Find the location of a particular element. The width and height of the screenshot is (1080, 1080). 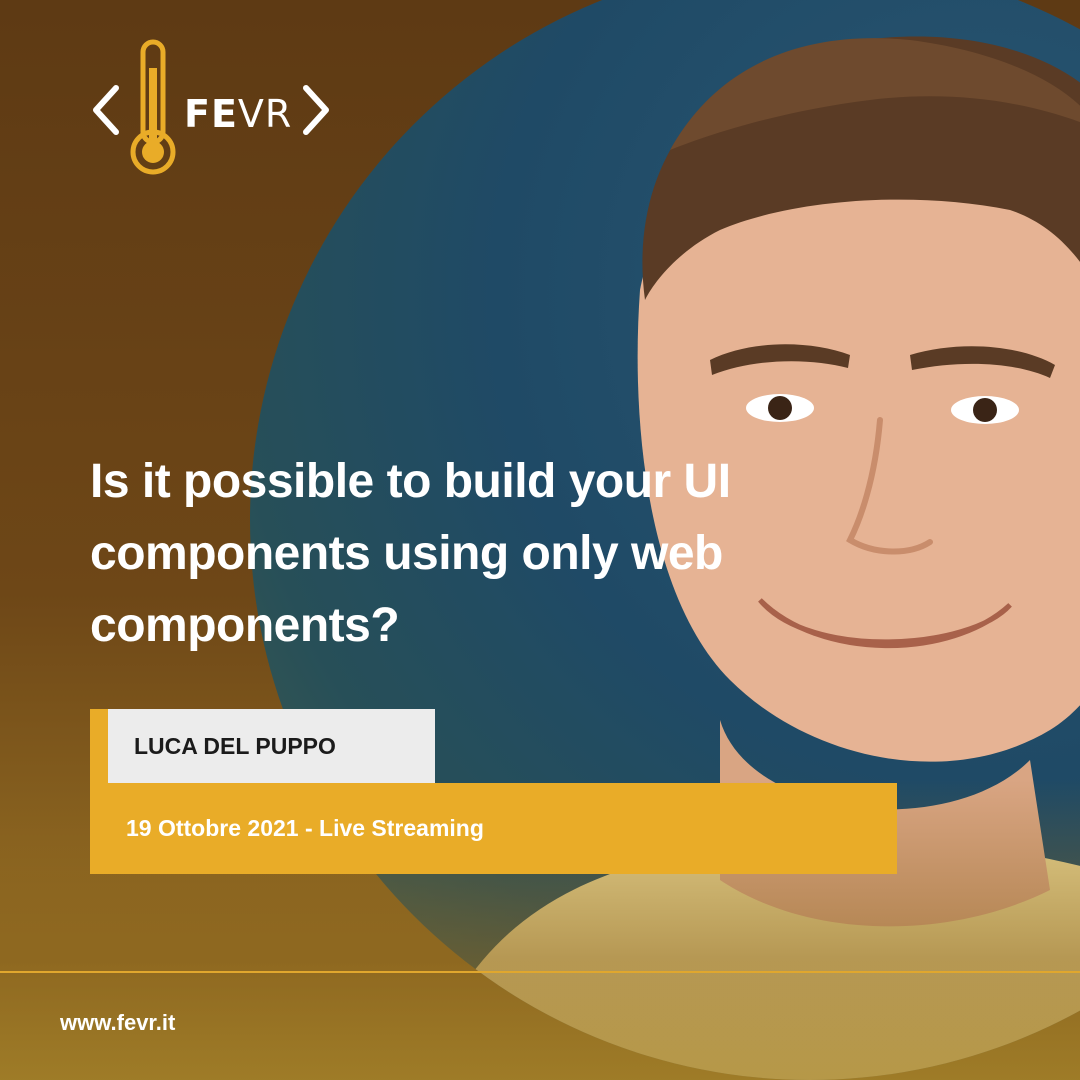

website-link: www.fevr.it is located at coordinates (117, 1023).